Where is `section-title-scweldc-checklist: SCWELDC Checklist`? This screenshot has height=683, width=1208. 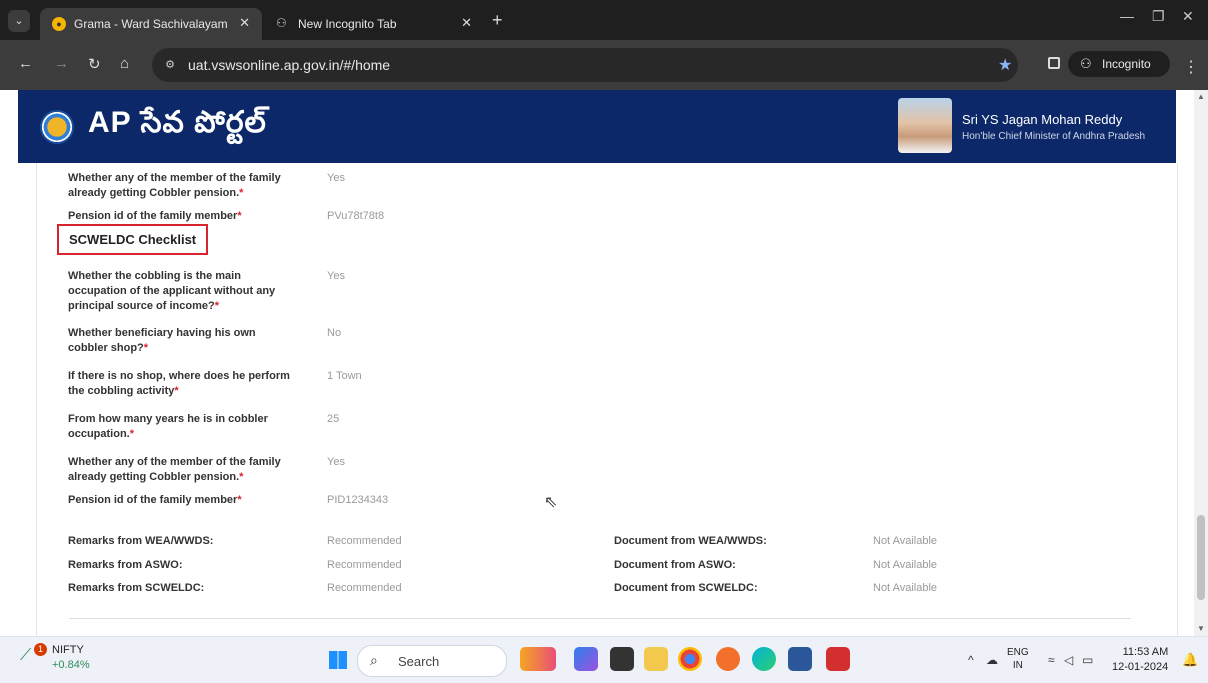 section-title-scweldc-checklist: SCWELDC Checklist is located at coordinates (133, 239).